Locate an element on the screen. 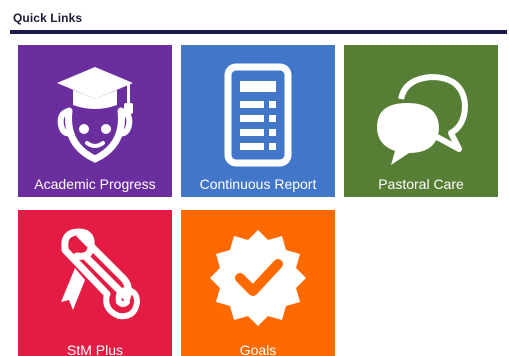 This screenshot has width=509, height=356. panel-header: Quick Links is located at coordinates (258, 17).